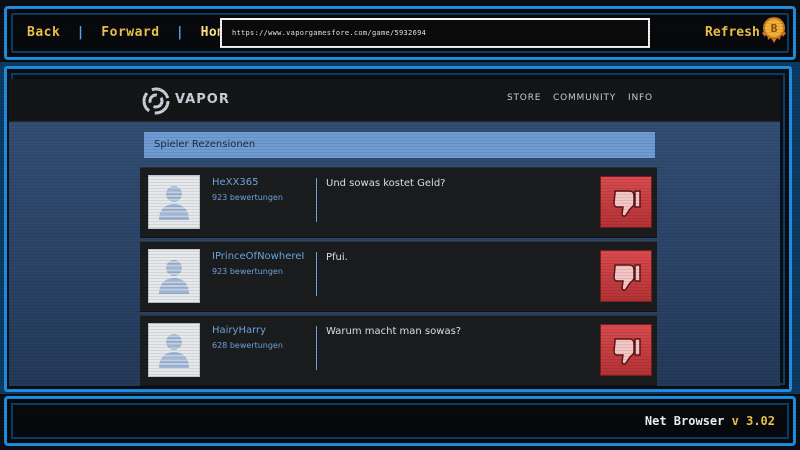 The height and width of the screenshot is (450, 800). What do you see at coordinates (760, 421) in the screenshot?
I see `version-number: 3.02` at bounding box center [760, 421].